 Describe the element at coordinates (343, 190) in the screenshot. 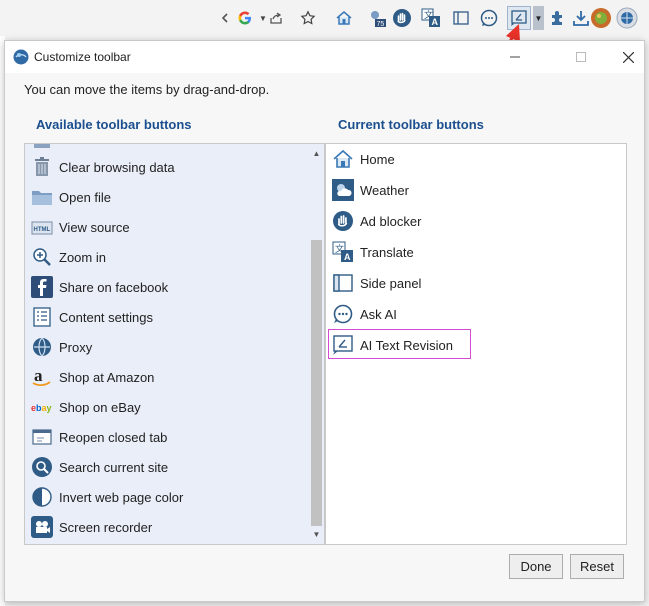

I see `weather-icon` at that location.